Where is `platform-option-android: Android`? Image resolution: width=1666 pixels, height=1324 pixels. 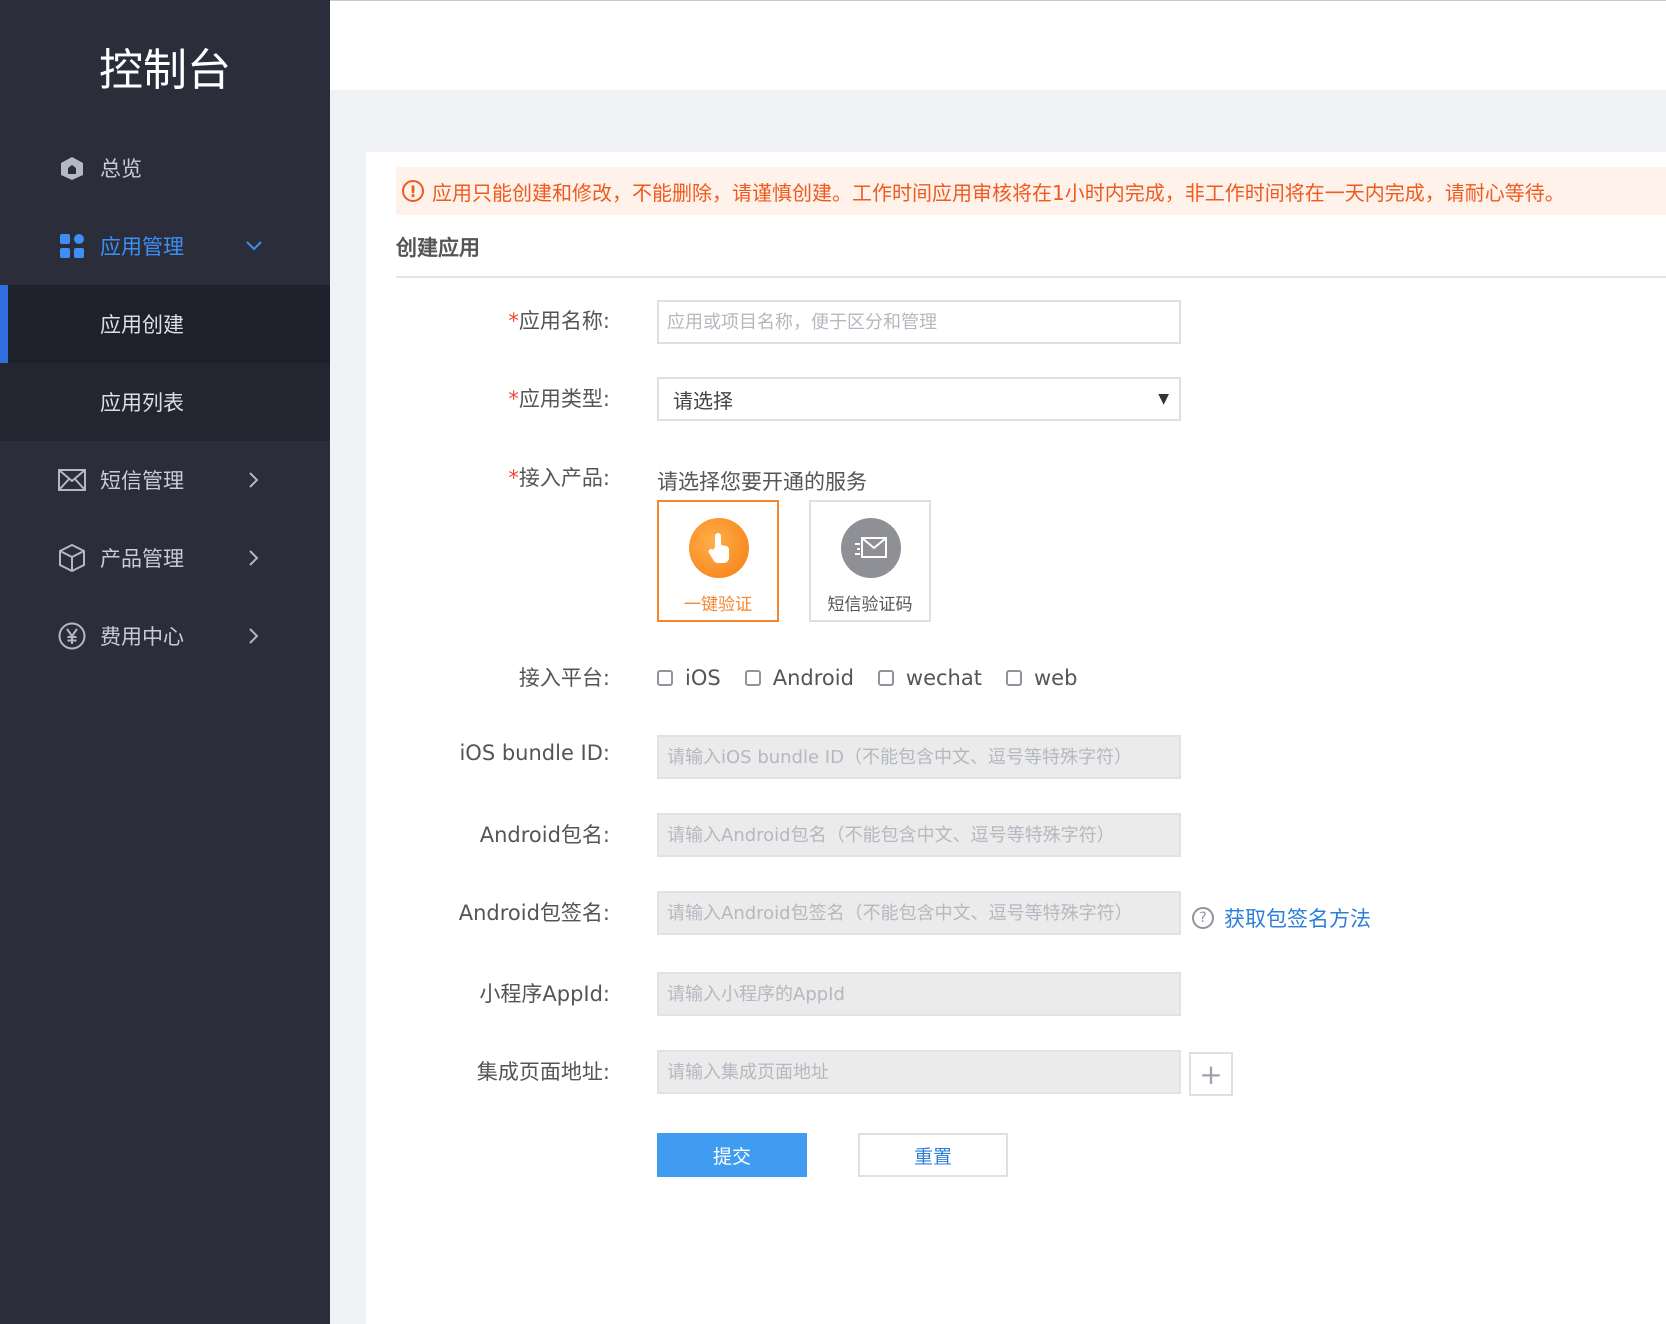
platform-option-android: Android is located at coordinates (799, 678).